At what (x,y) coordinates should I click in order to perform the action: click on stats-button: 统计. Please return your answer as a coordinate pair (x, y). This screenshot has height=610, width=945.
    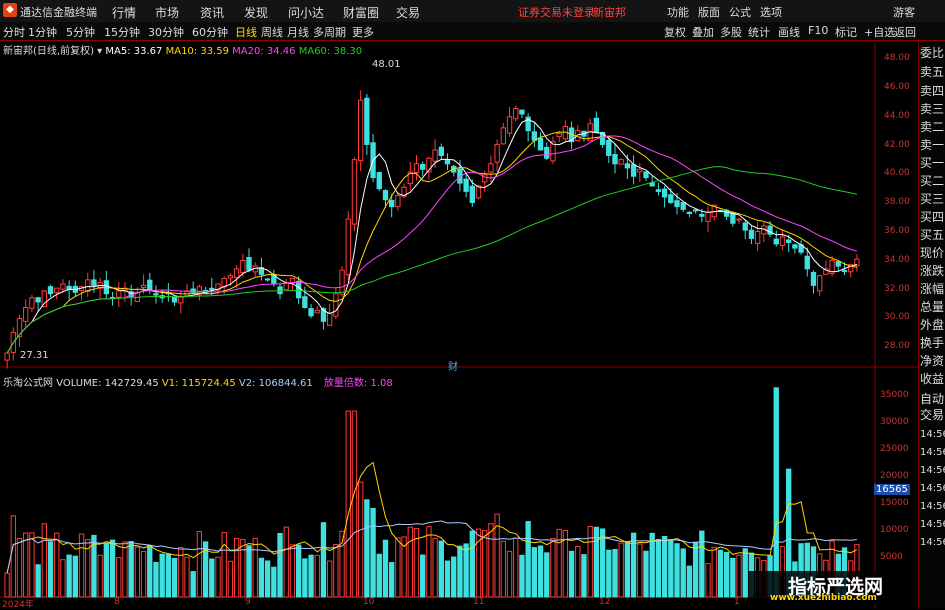
    Looking at the image, I should click on (759, 32).